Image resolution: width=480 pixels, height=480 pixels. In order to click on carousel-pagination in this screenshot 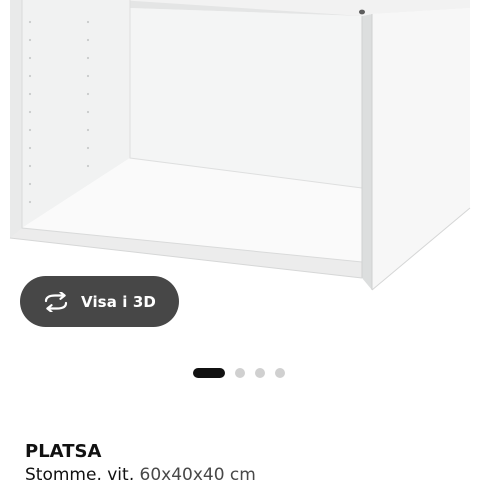, I will do `click(239, 373)`.